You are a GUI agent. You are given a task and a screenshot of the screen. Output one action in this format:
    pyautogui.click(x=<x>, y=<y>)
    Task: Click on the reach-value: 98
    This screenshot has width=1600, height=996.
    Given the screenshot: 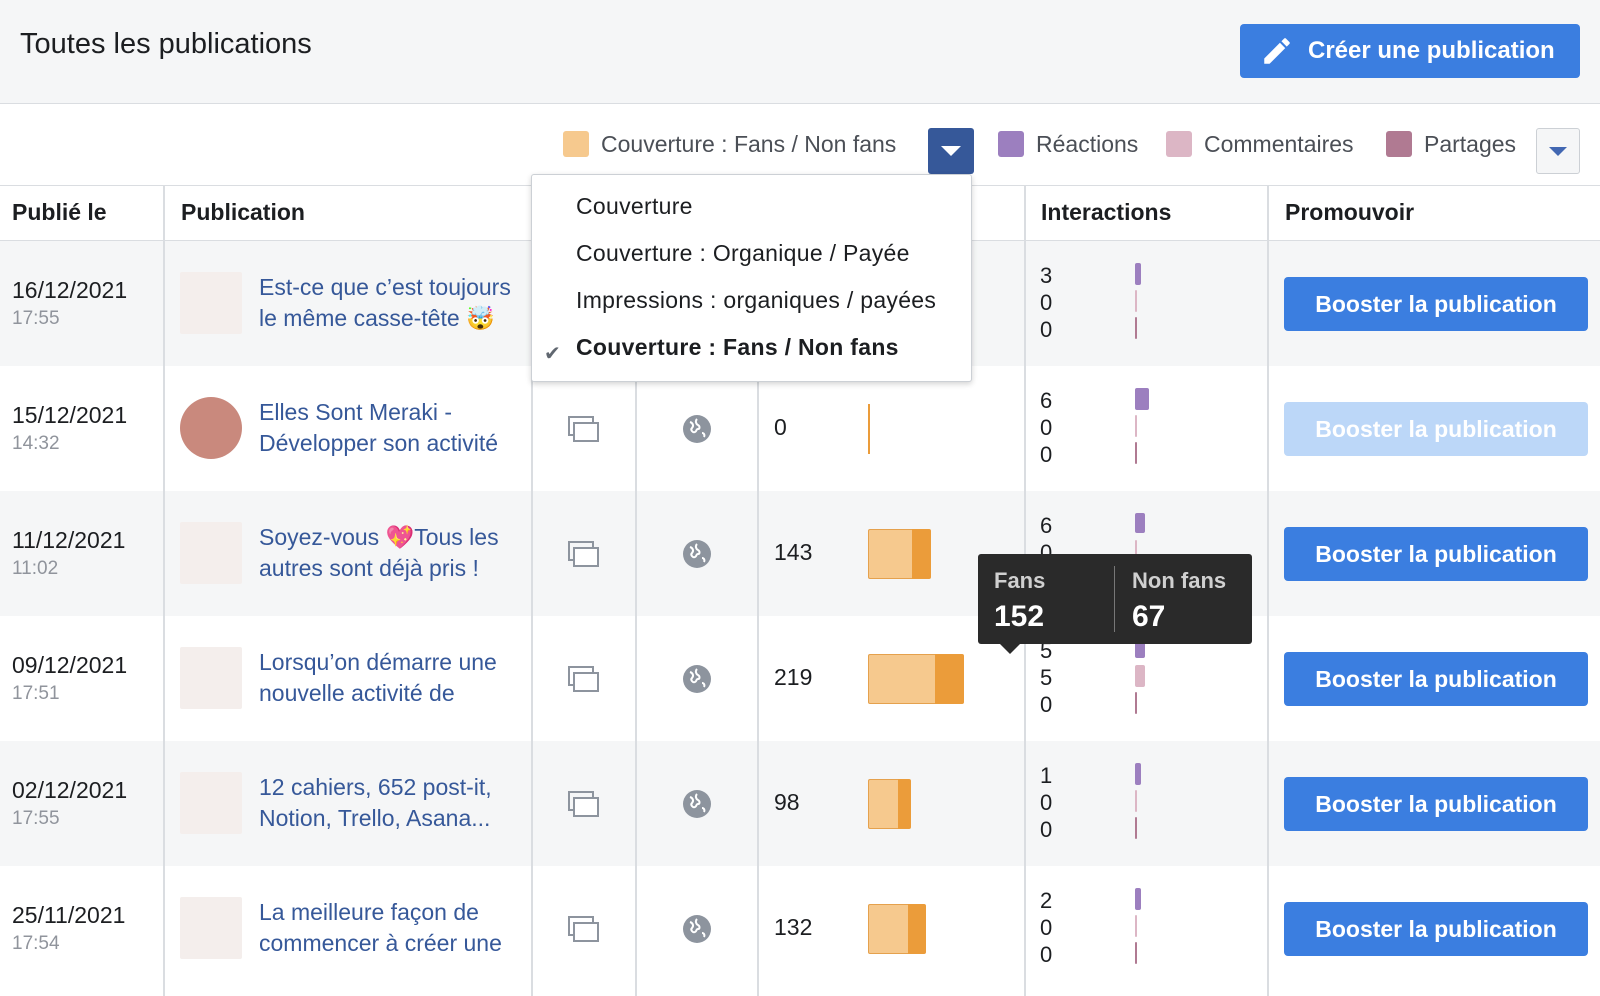 What is the action you would take?
    pyautogui.click(x=787, y=802)
    